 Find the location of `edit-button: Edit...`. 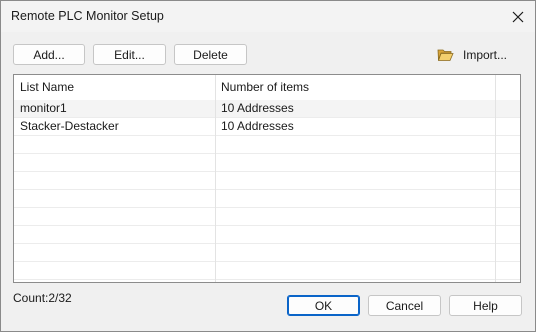

edit-button: Edit... is located at coordinates (129, 54).